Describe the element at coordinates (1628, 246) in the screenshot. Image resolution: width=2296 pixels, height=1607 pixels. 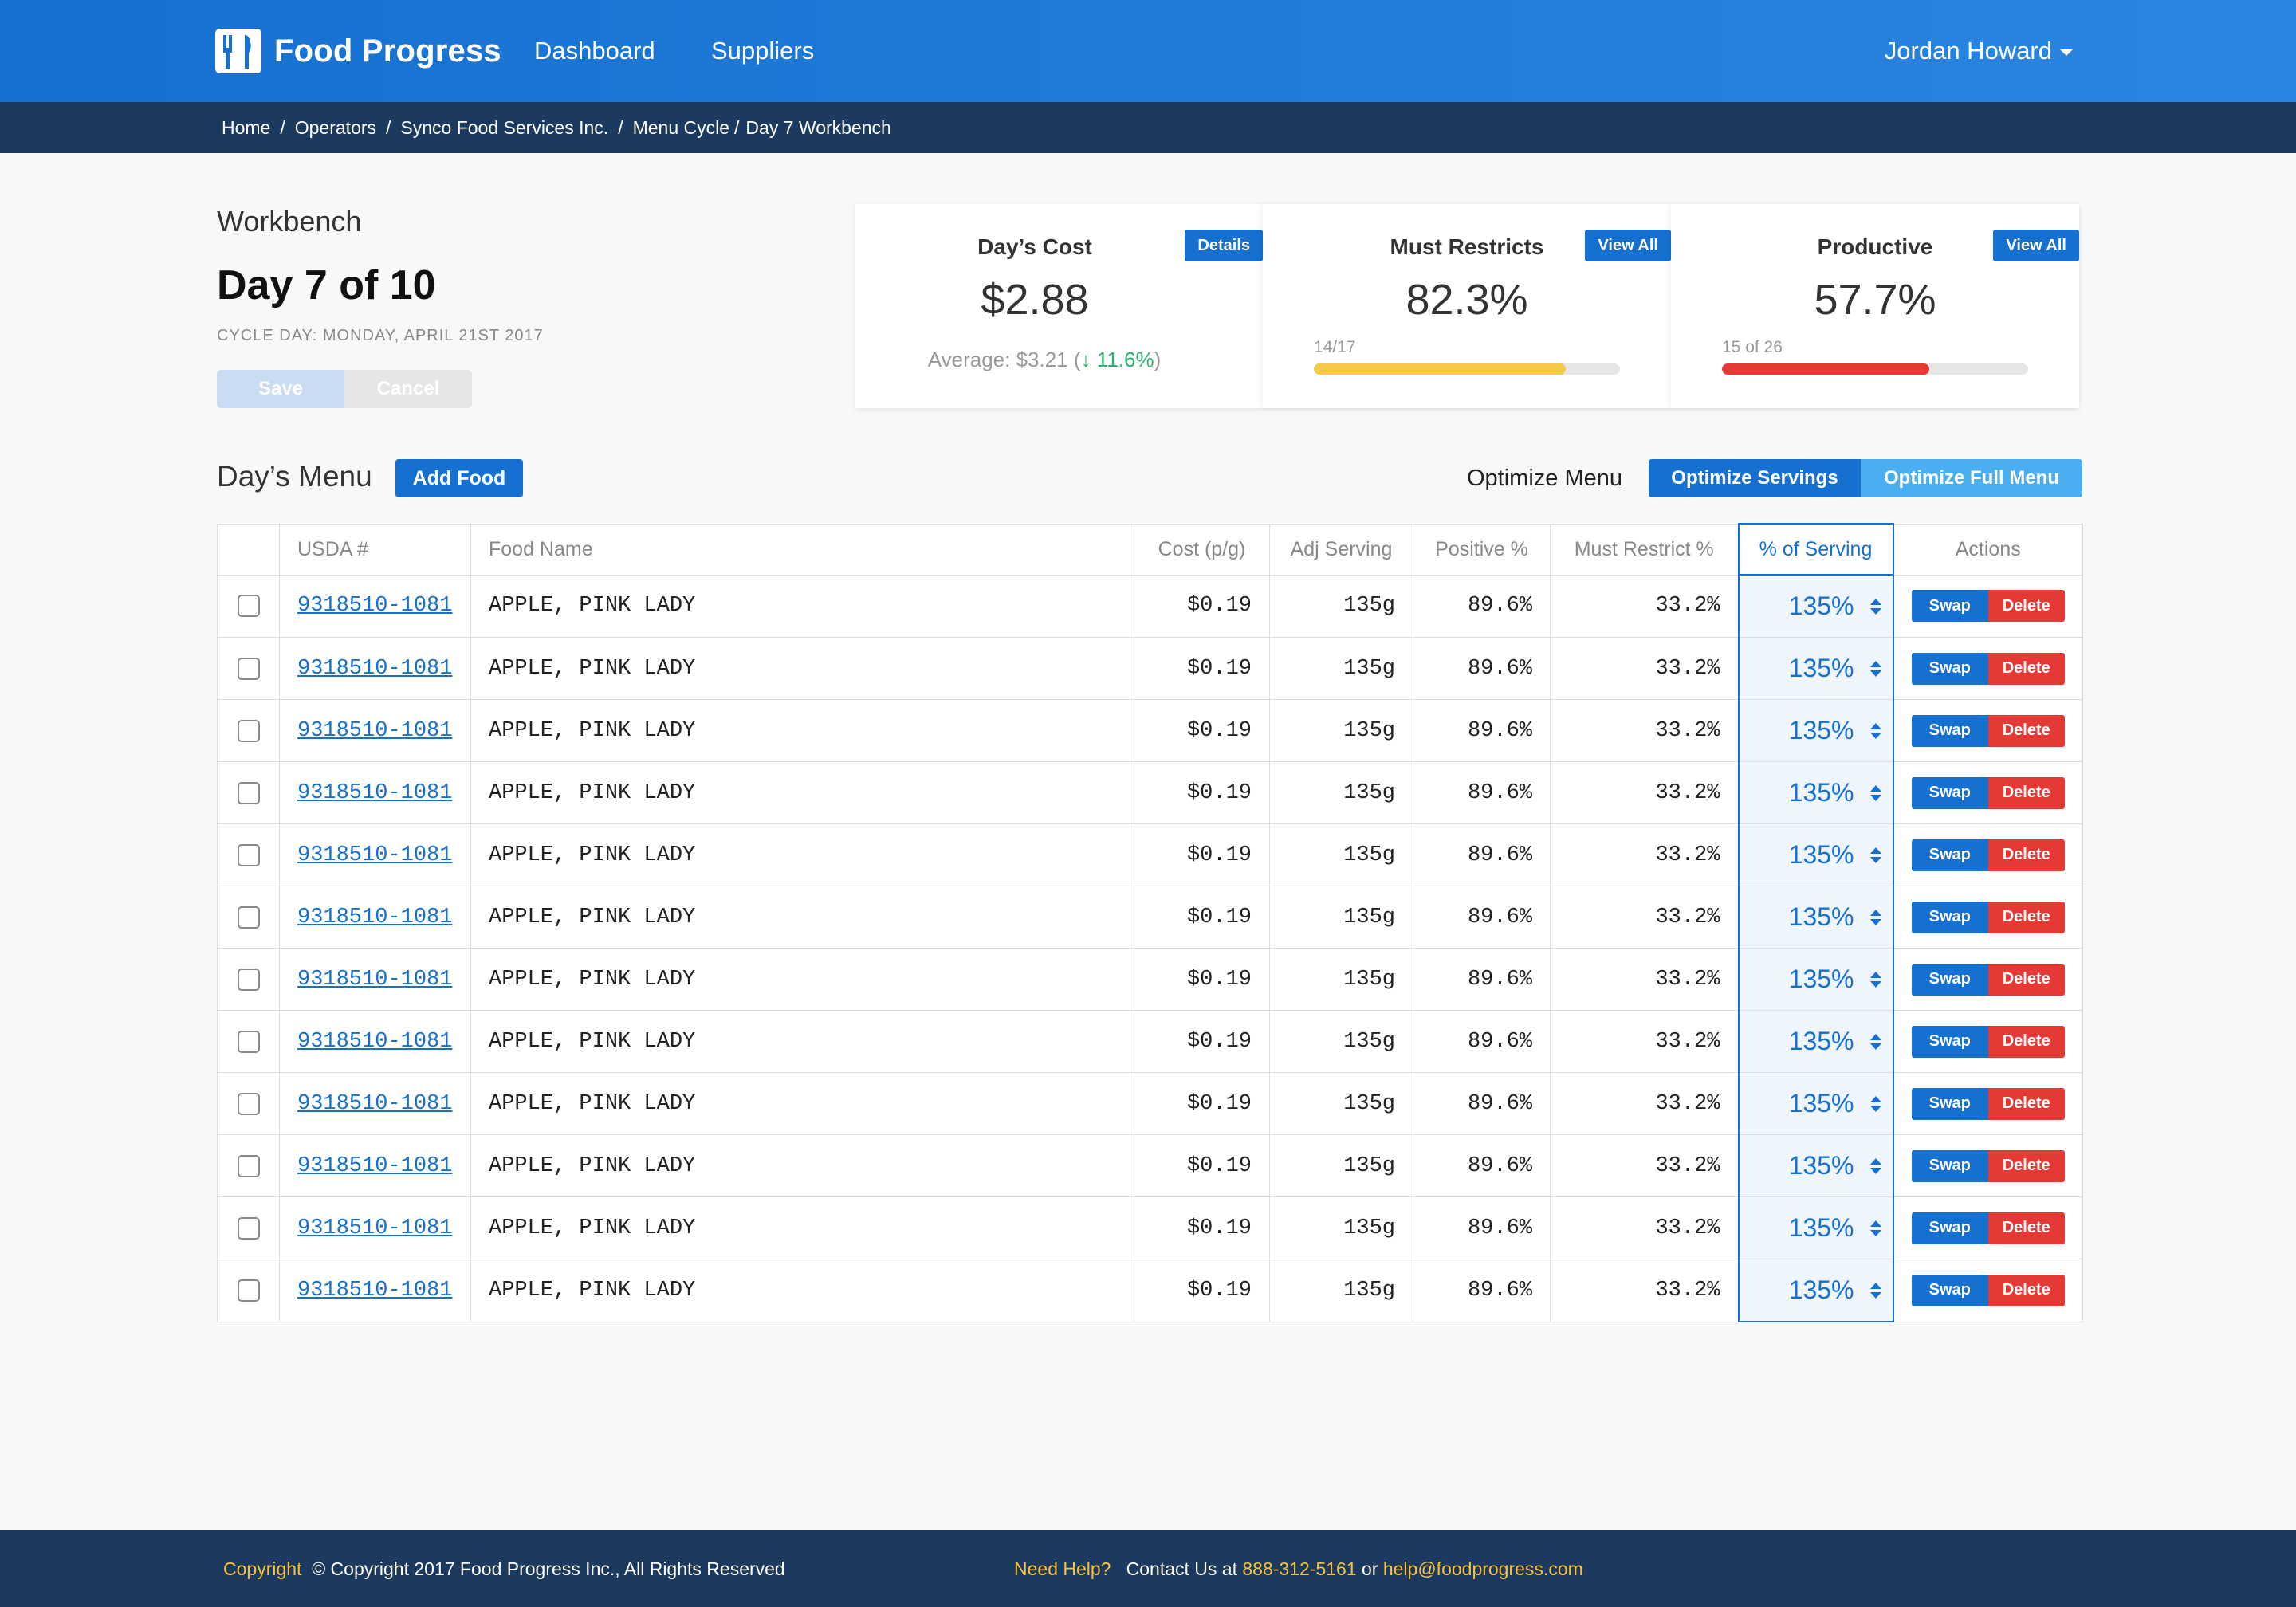
I see `view-all-restricts-button: View All` at that location.